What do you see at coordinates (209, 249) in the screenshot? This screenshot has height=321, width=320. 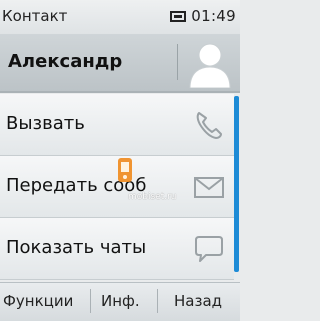 I see `chat-bubble-icon` at bounding box center [209, 249].